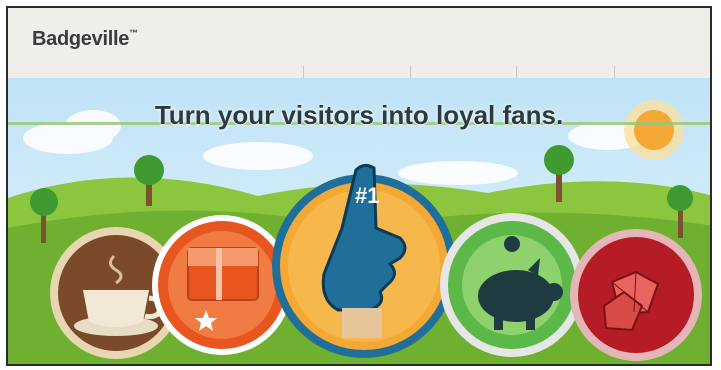  I want to click on logo-text: Badgeville, so click(81, 39).